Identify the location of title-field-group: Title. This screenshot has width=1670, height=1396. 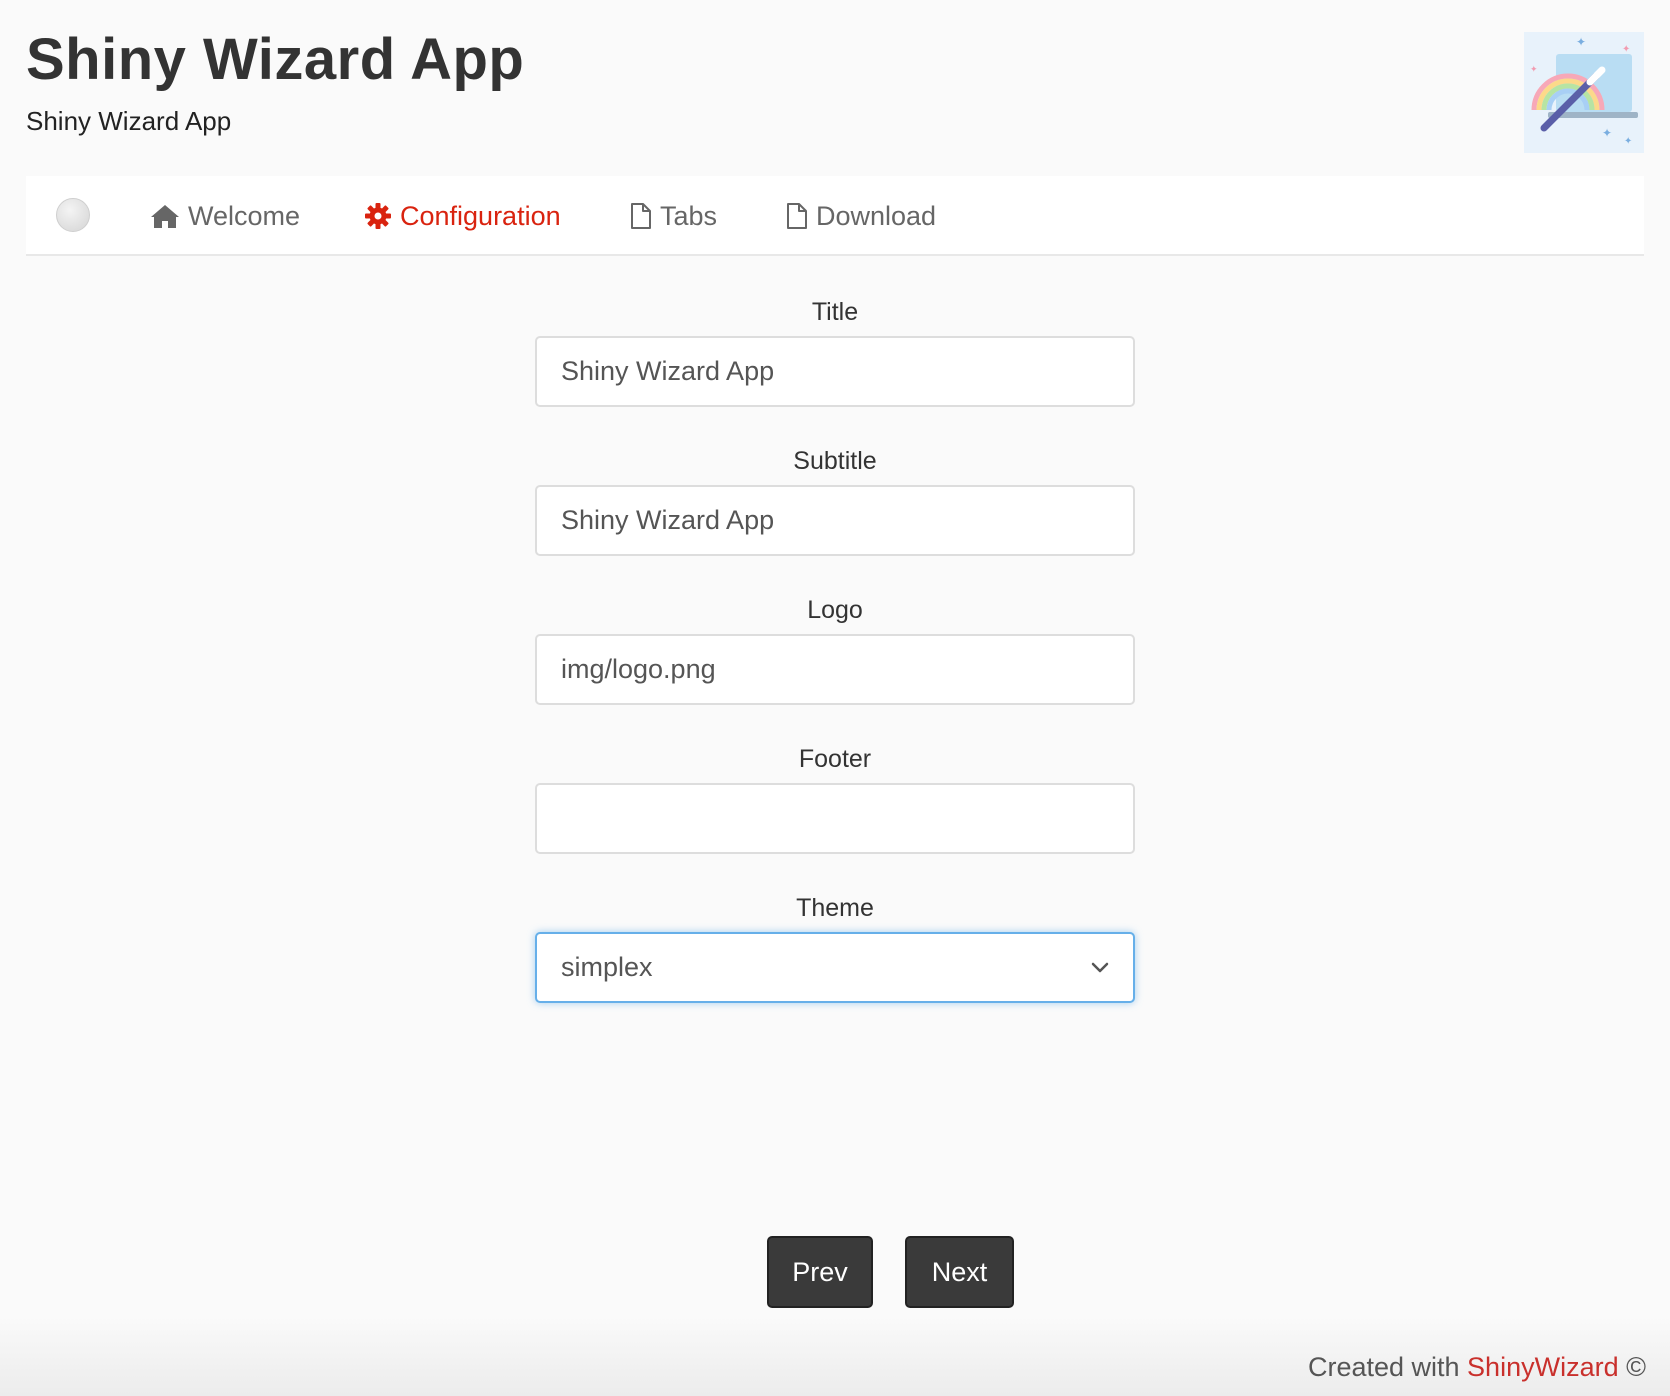
(835, 366).